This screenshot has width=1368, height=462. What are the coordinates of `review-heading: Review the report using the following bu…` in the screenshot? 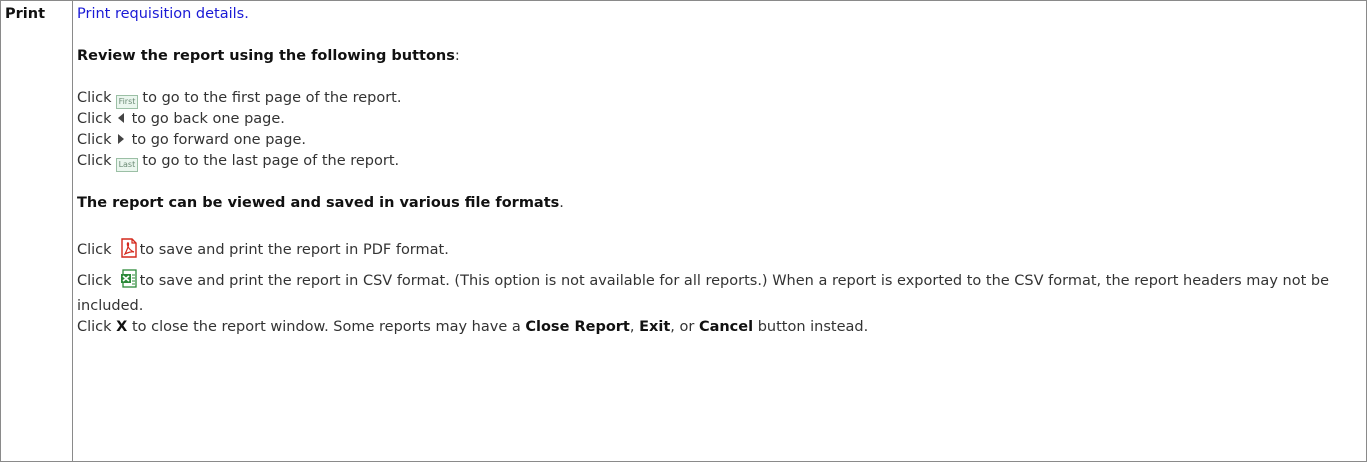 It's located at (266, 56).